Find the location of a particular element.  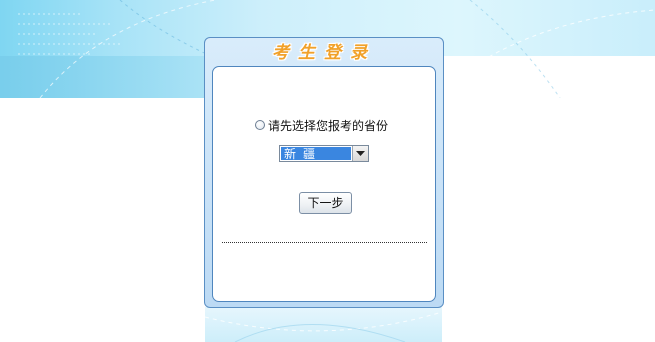

next-step-button: 下一步 is located at coordinates (325, 203).